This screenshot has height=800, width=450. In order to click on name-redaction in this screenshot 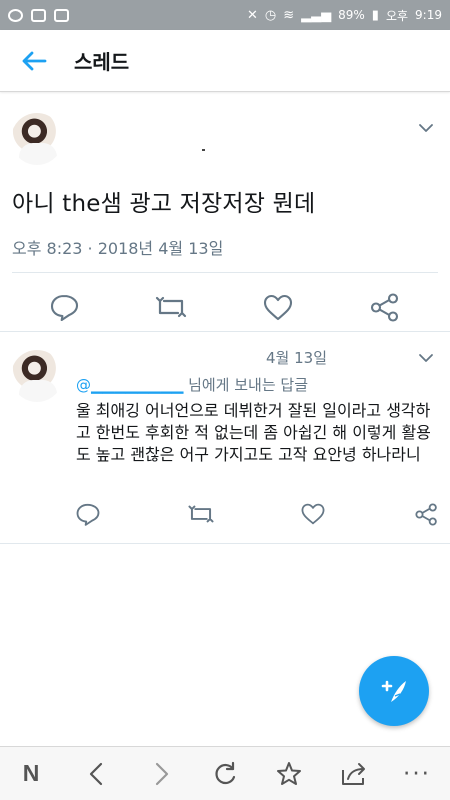, I will do `click(140, 143)`.